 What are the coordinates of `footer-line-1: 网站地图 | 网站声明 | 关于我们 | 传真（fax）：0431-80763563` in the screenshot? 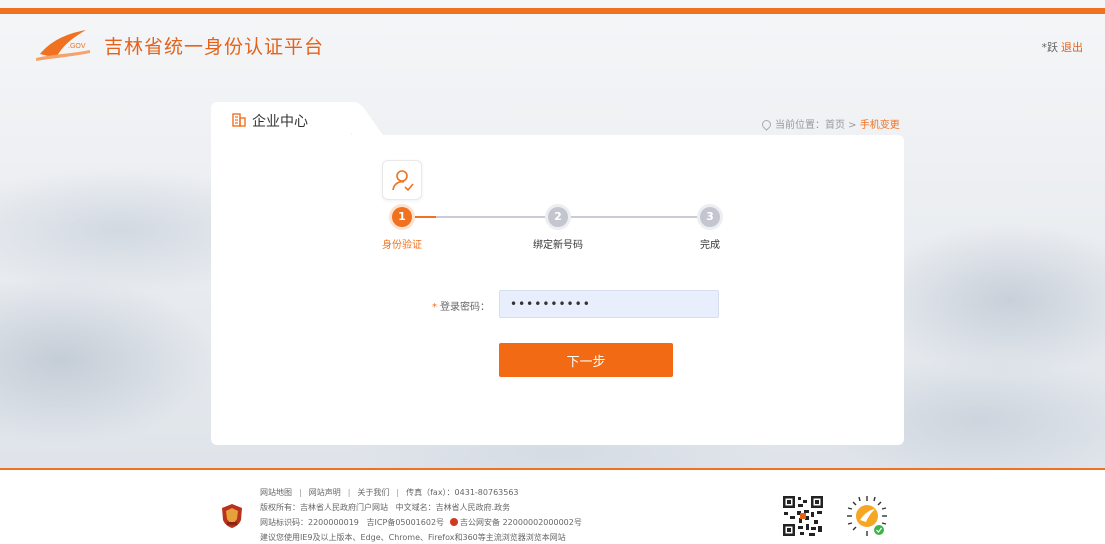 It's located at (389, 492).